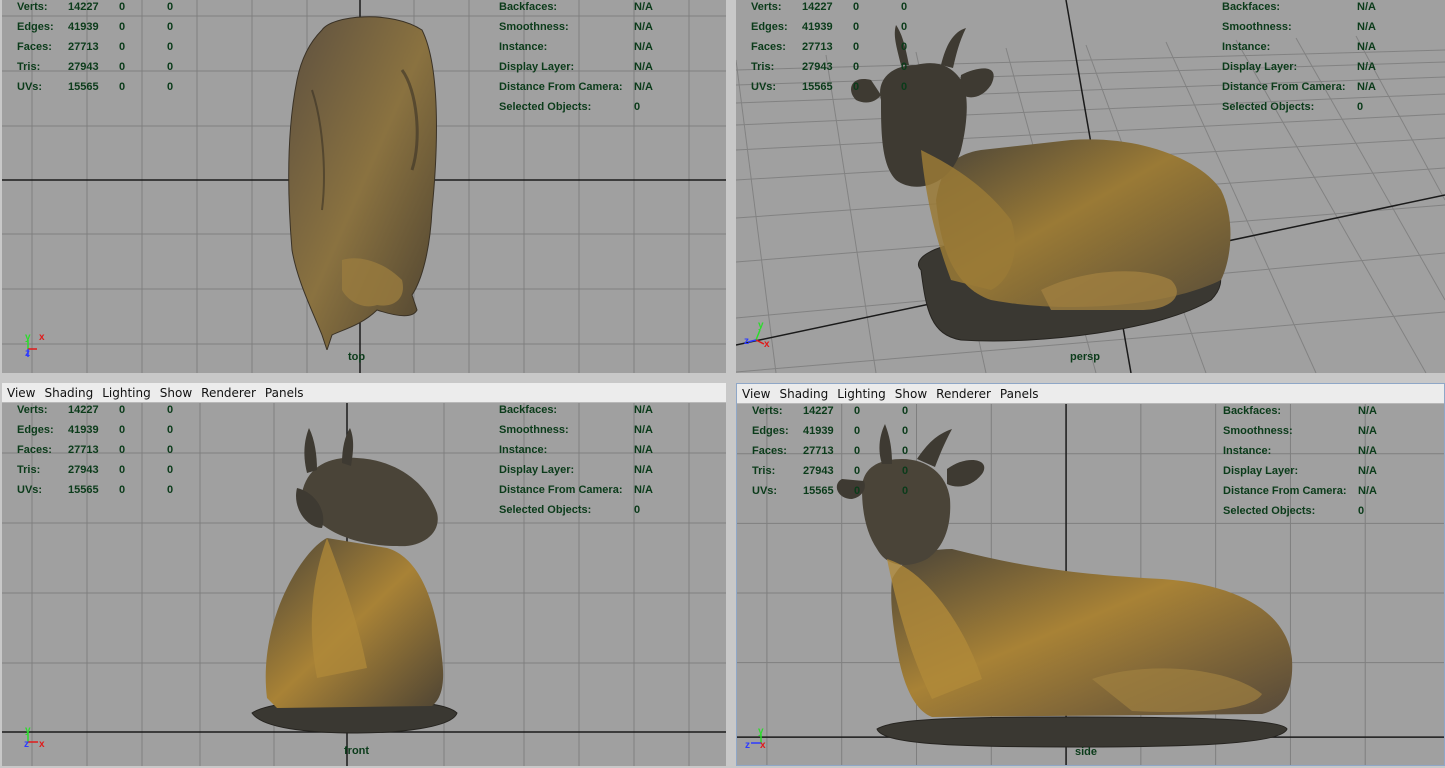 This screenshot has width=1445, height=768. Describe the element at coordinates (1085, 357) in the screenshot. I see `camera-label-persp: persp` at that location.